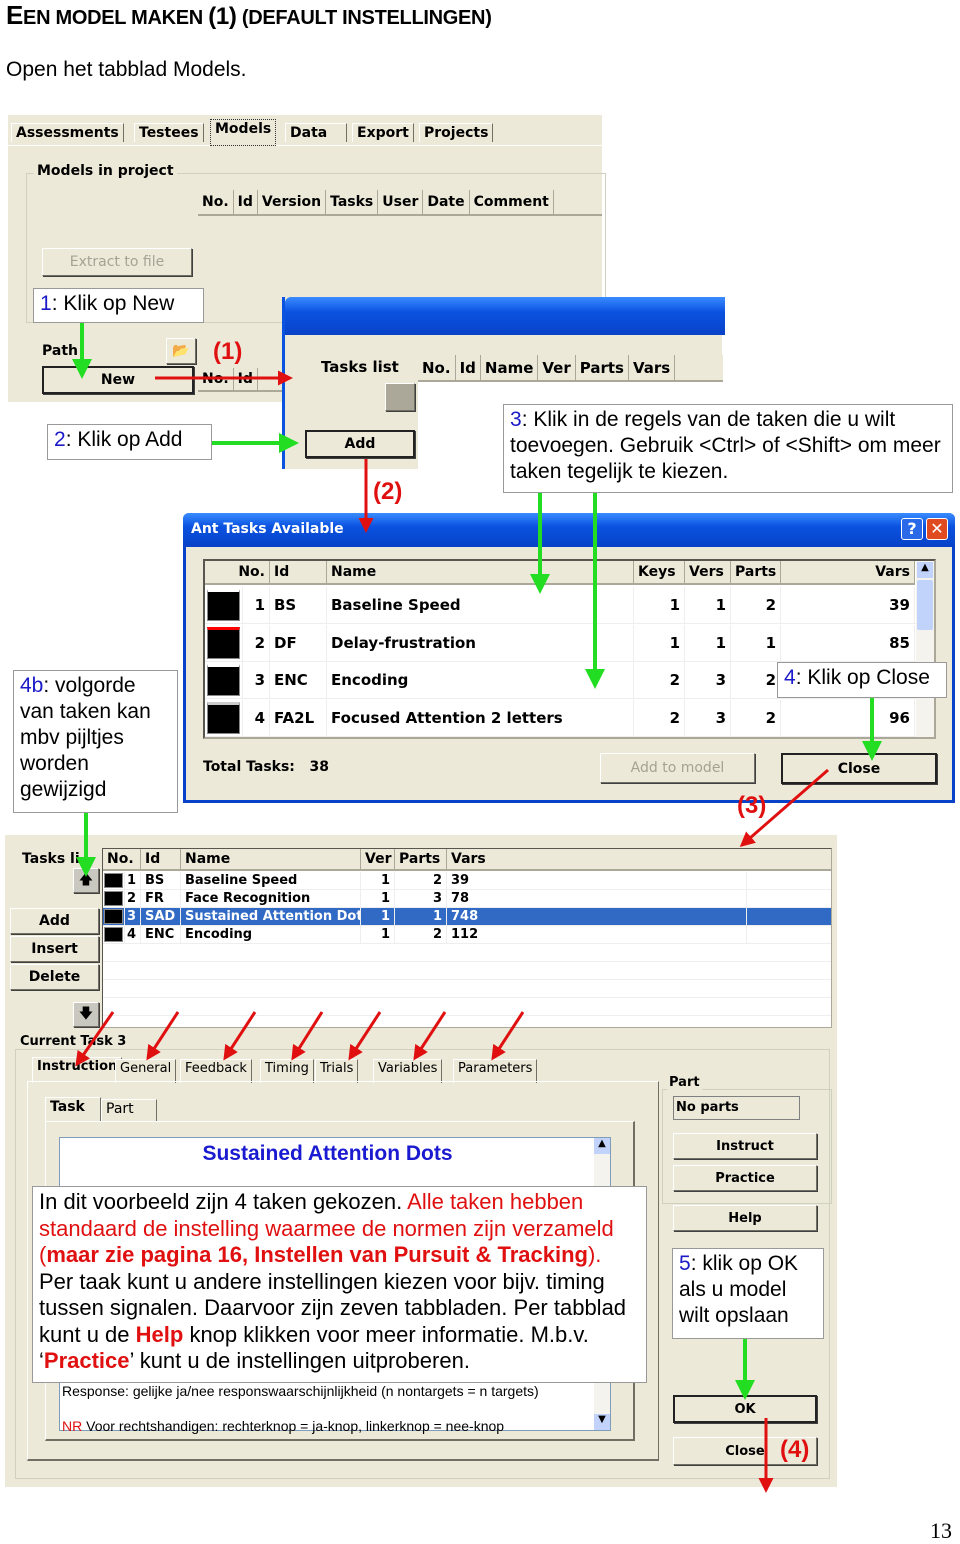 This screenshot has height=1544, width=960. What do you see at coordinates (307, 1036) in the screenshot?
I see `arrow-tab-timing` at bounding box center [307, 1036].